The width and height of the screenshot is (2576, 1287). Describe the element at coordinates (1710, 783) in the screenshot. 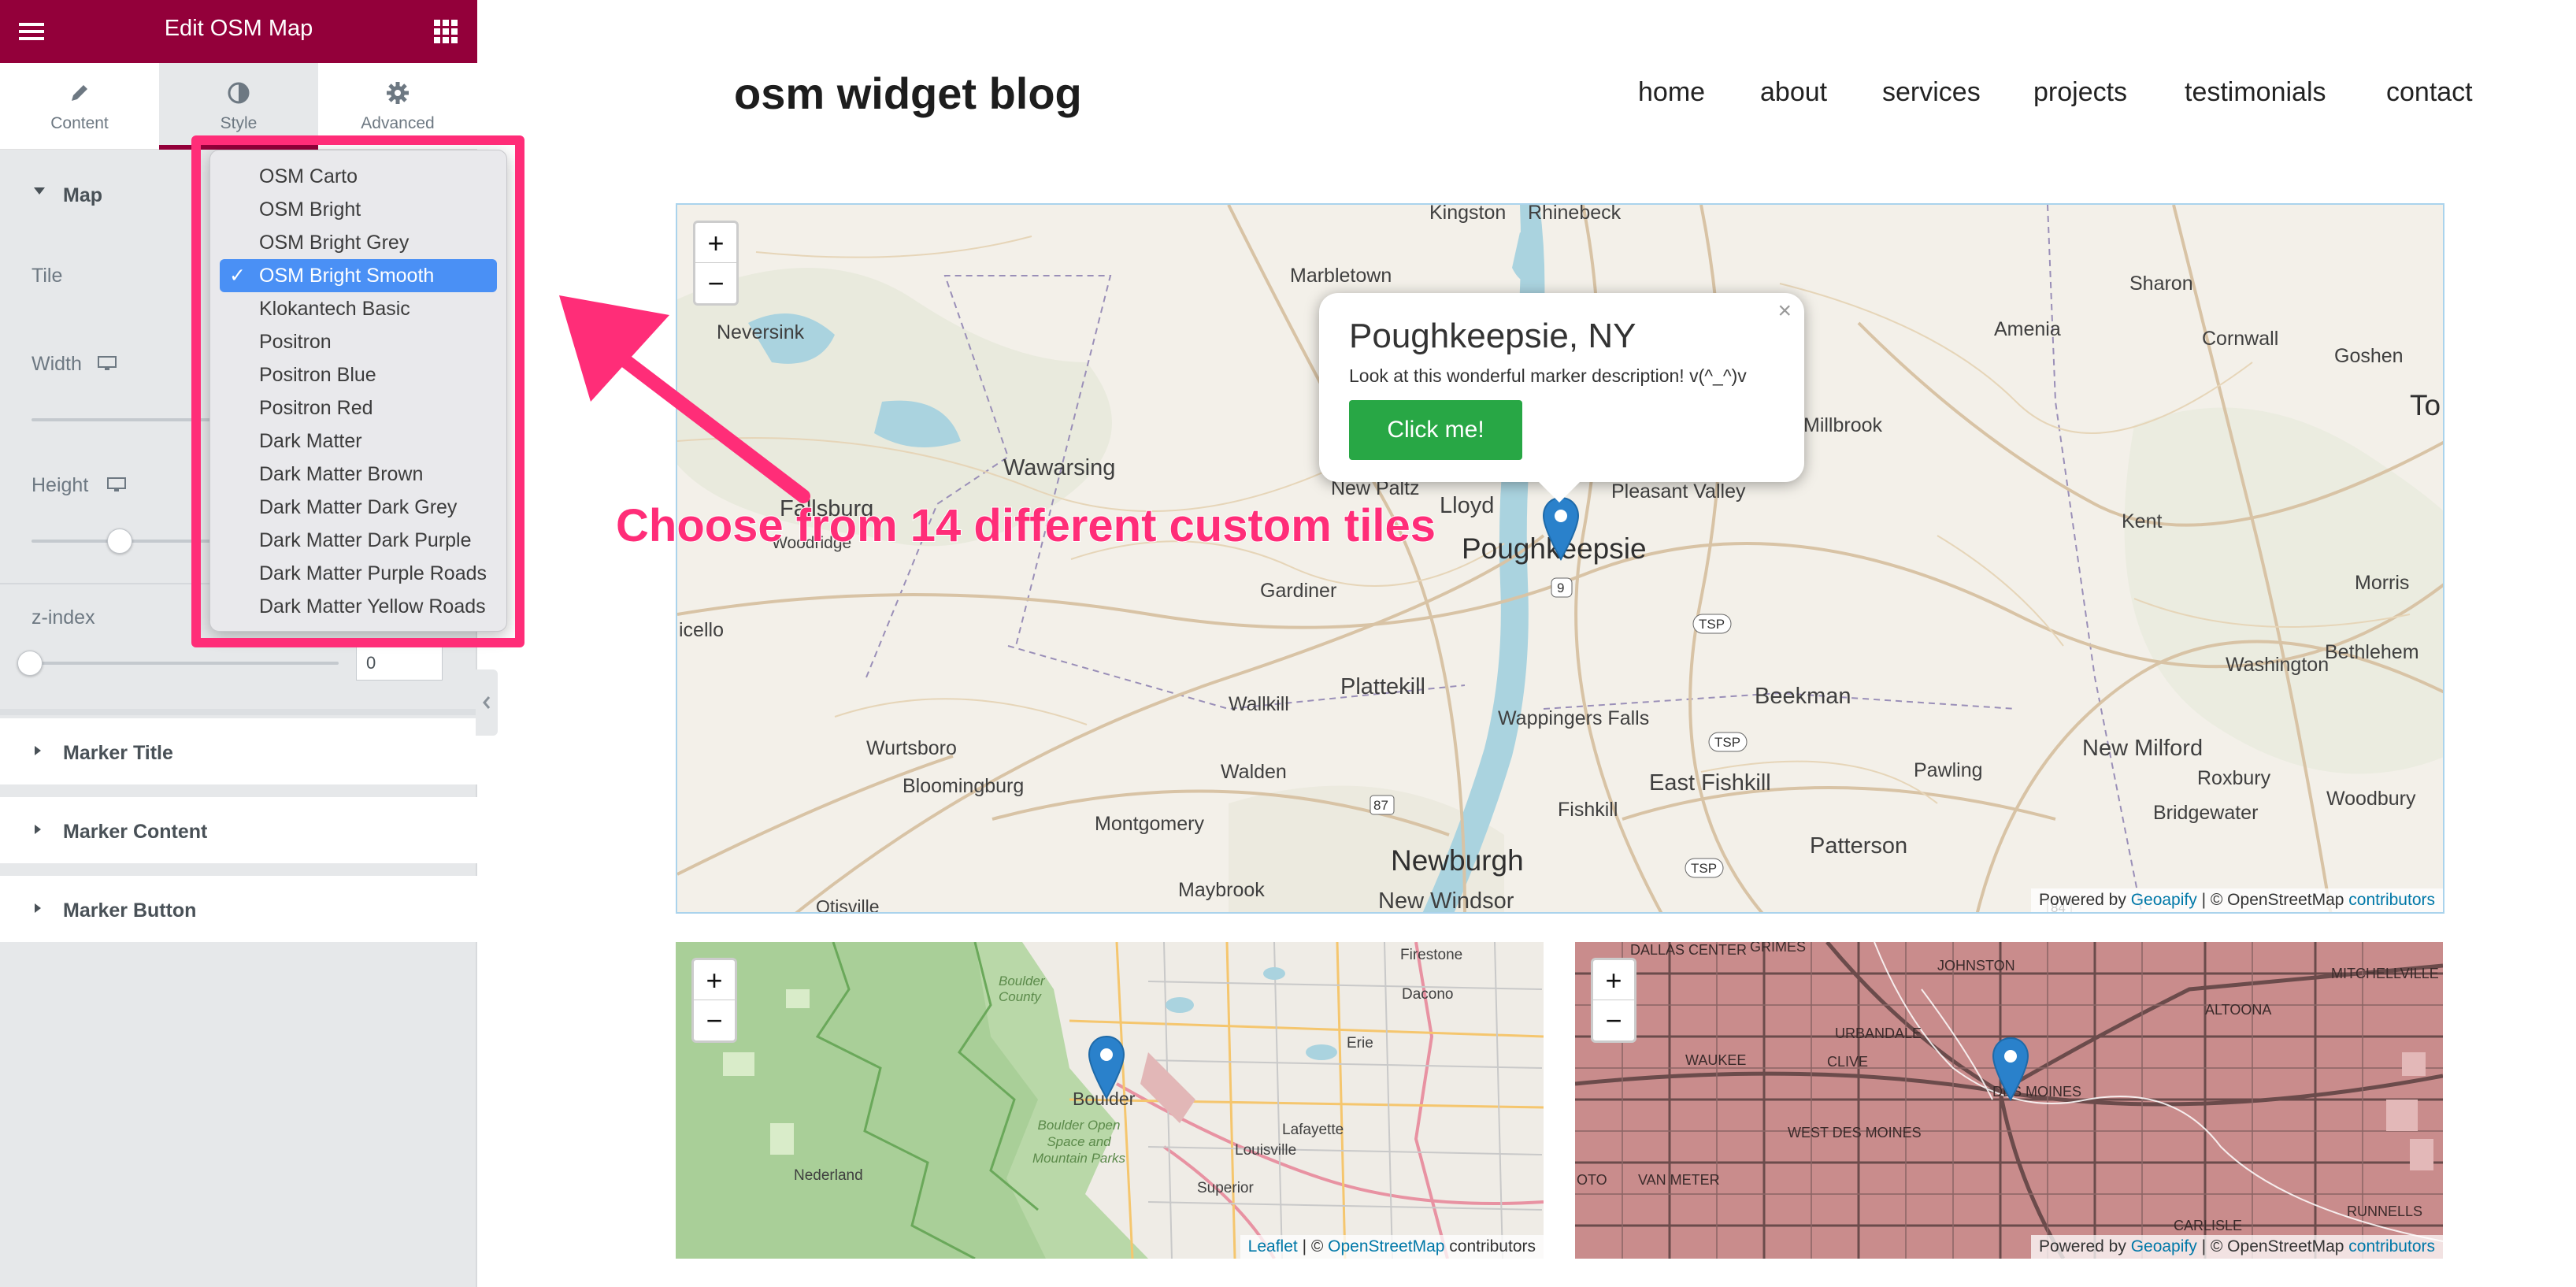

I see `map-label: East Fishkill` at that location.